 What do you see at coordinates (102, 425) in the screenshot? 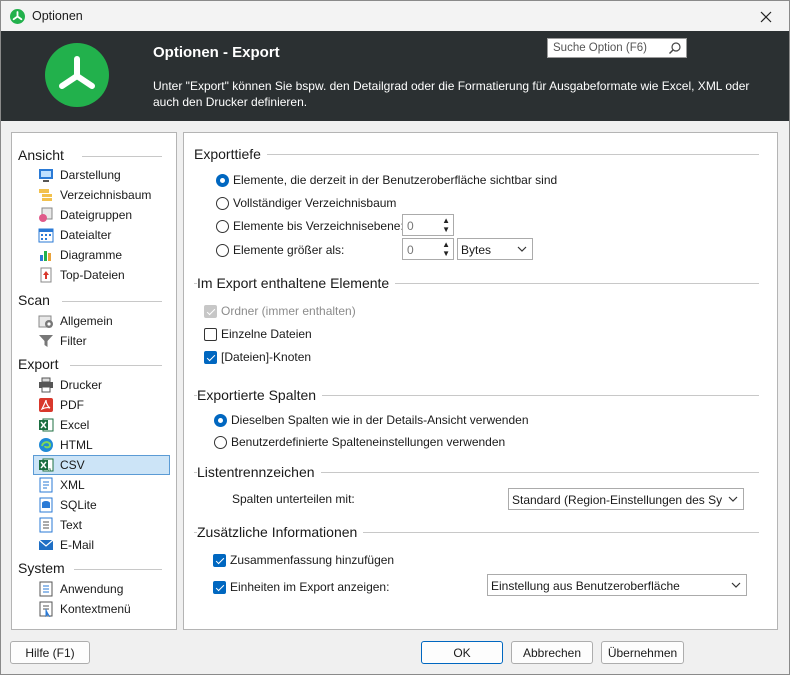
I see `nav-item-excel: Excel` at bounding box center [102, 425].